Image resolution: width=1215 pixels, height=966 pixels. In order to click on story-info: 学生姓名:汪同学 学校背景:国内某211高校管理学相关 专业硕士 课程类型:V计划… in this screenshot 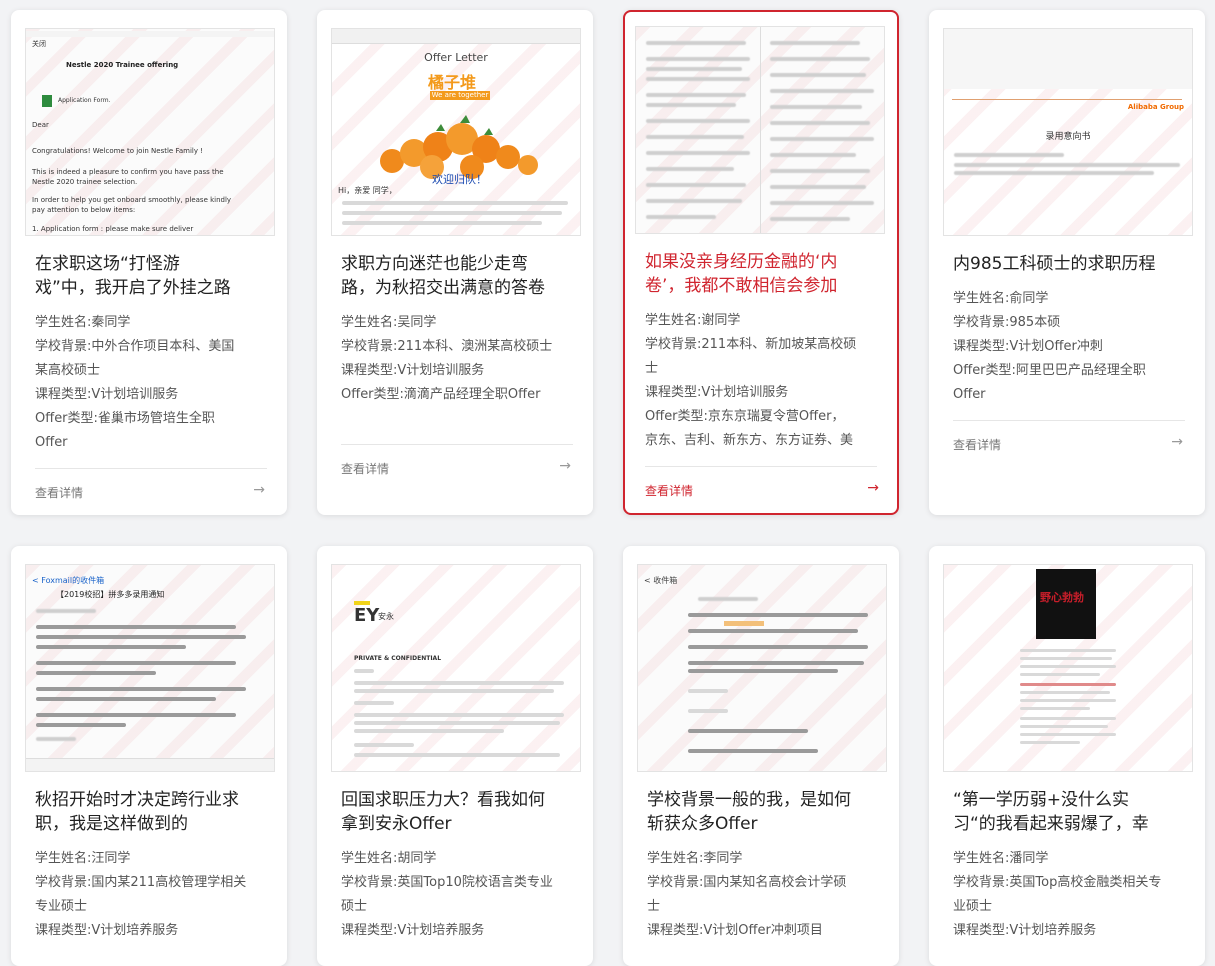, I will do `click(153, 895)`.